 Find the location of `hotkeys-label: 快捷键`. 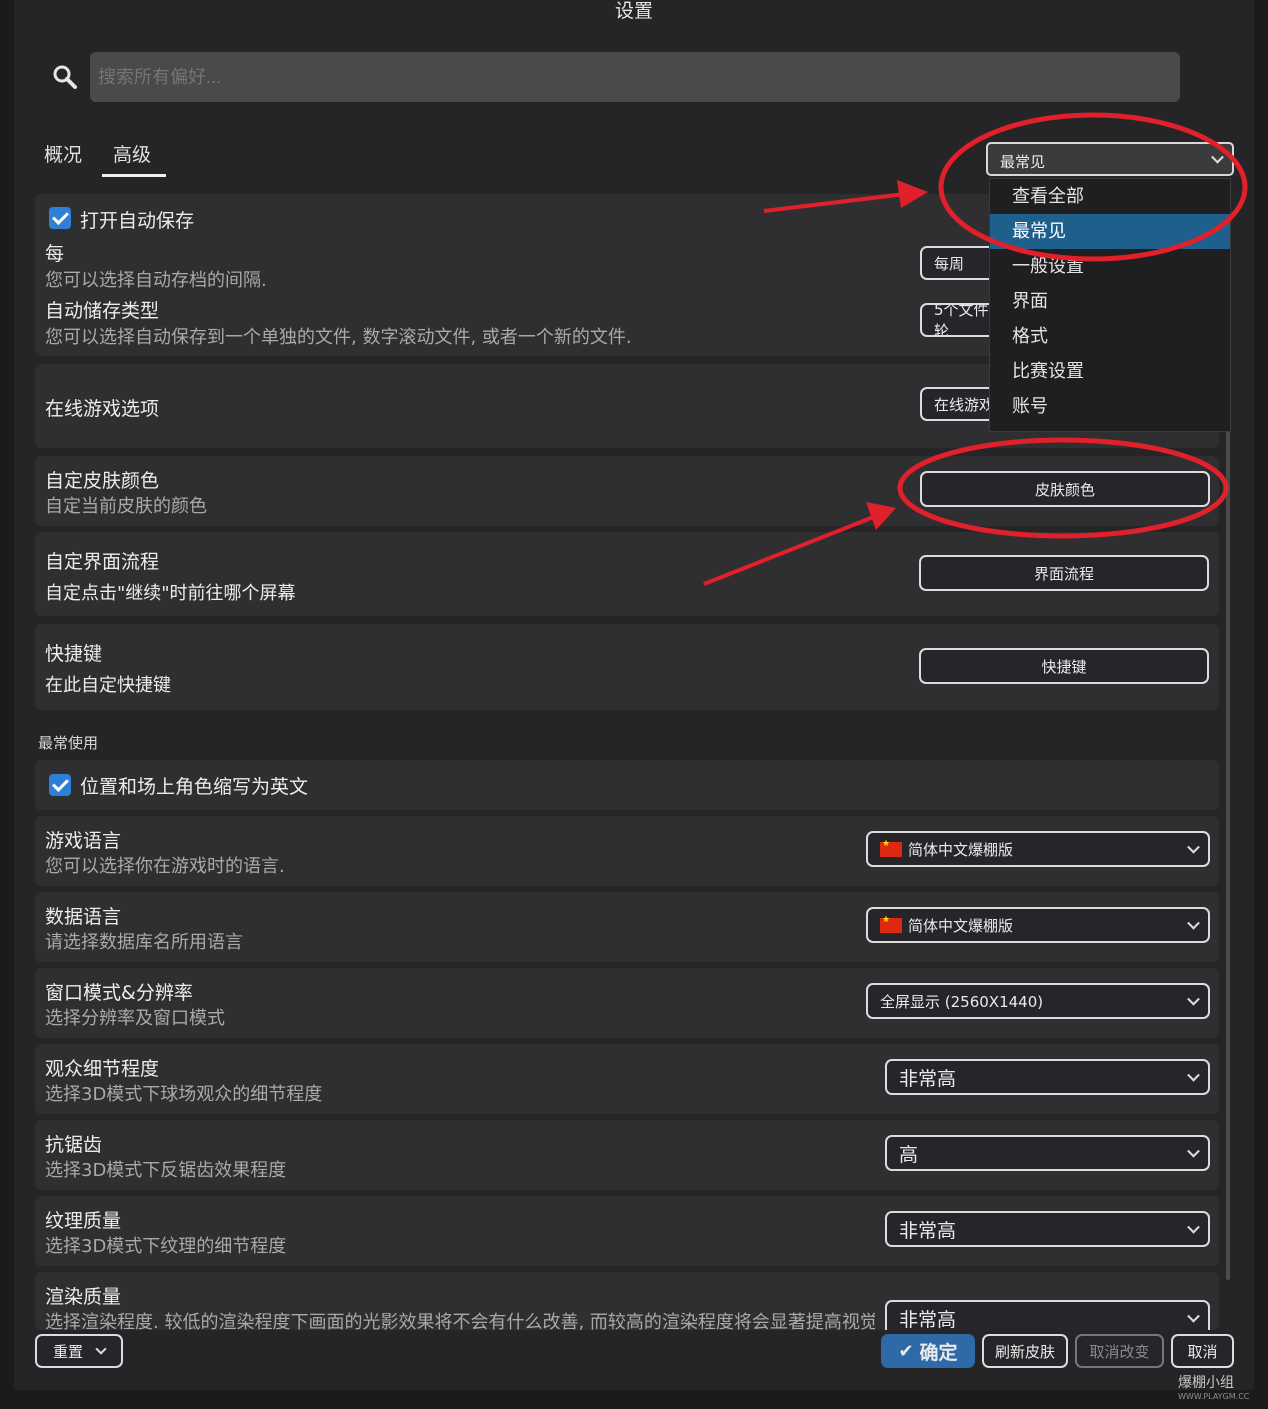

hotkeys-label: 快捷键 is located at coordinates (74, 654).